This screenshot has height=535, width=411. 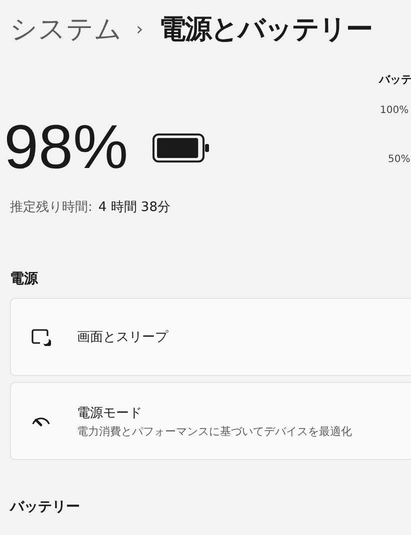 I want to click on card-title: 画面とスリープ, so click(x=122, y=337).